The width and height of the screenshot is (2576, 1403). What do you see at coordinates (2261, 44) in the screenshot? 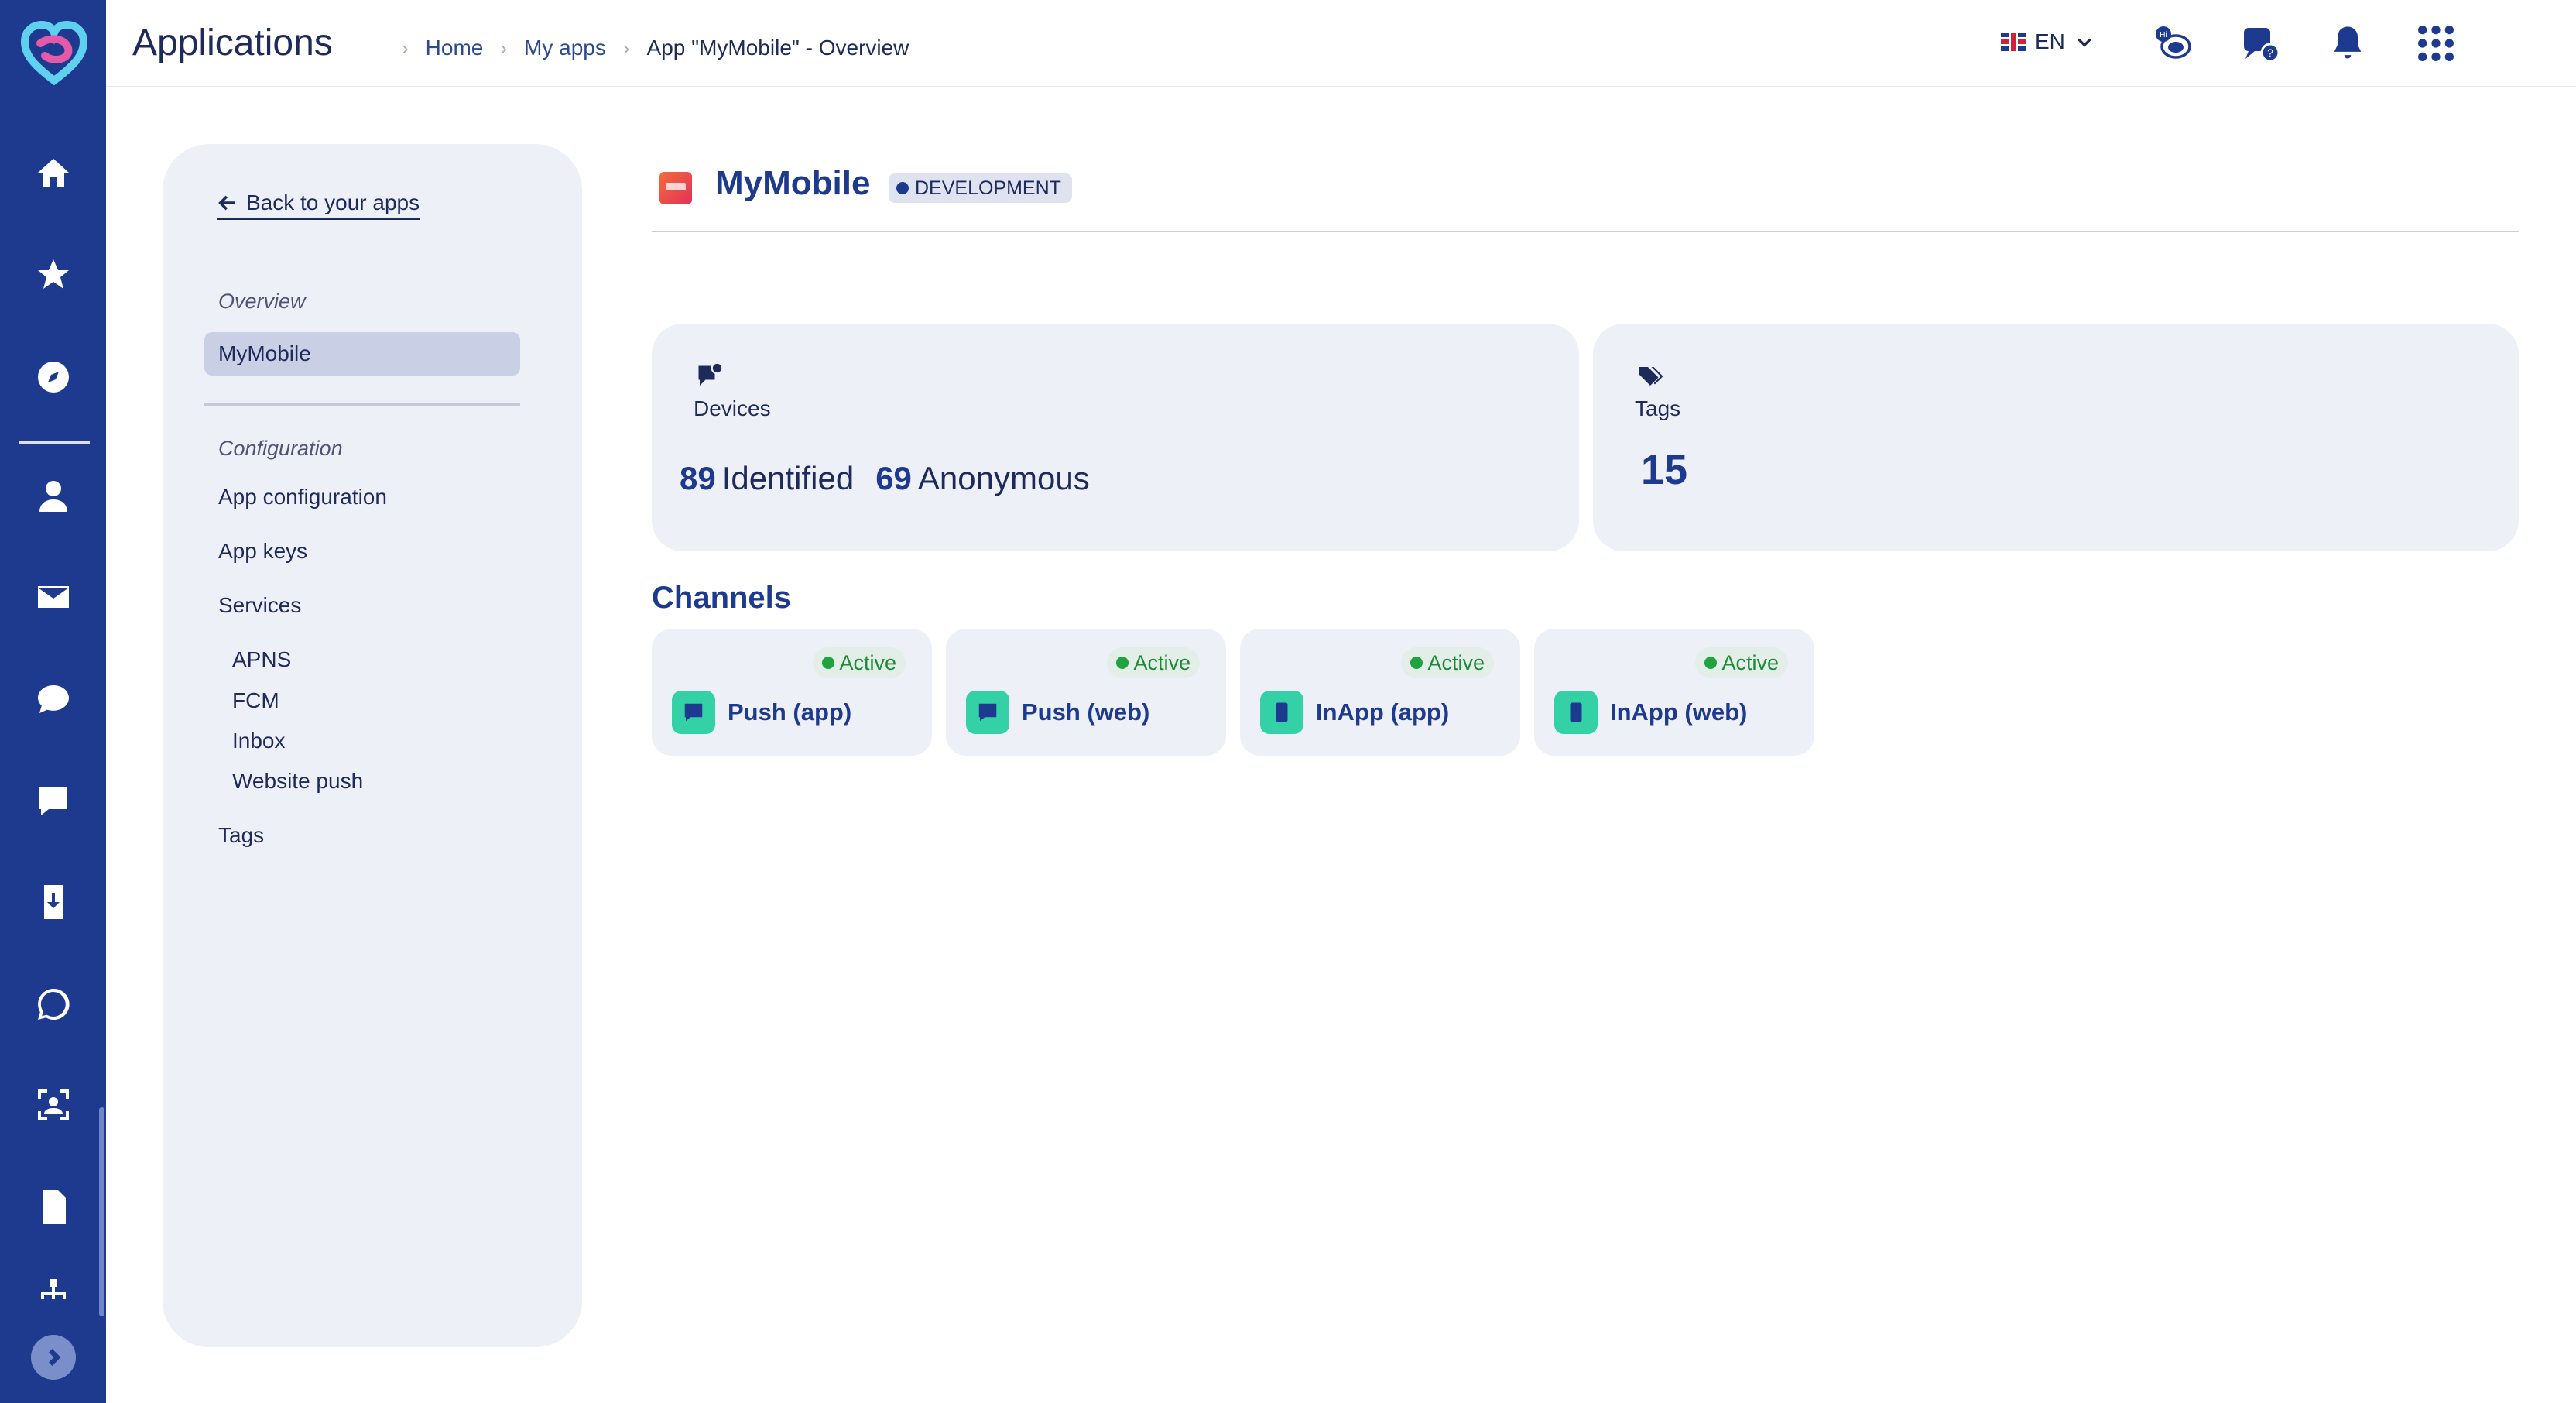
I see `support-chat-icon: ?` at bounding box center [2261, 44].